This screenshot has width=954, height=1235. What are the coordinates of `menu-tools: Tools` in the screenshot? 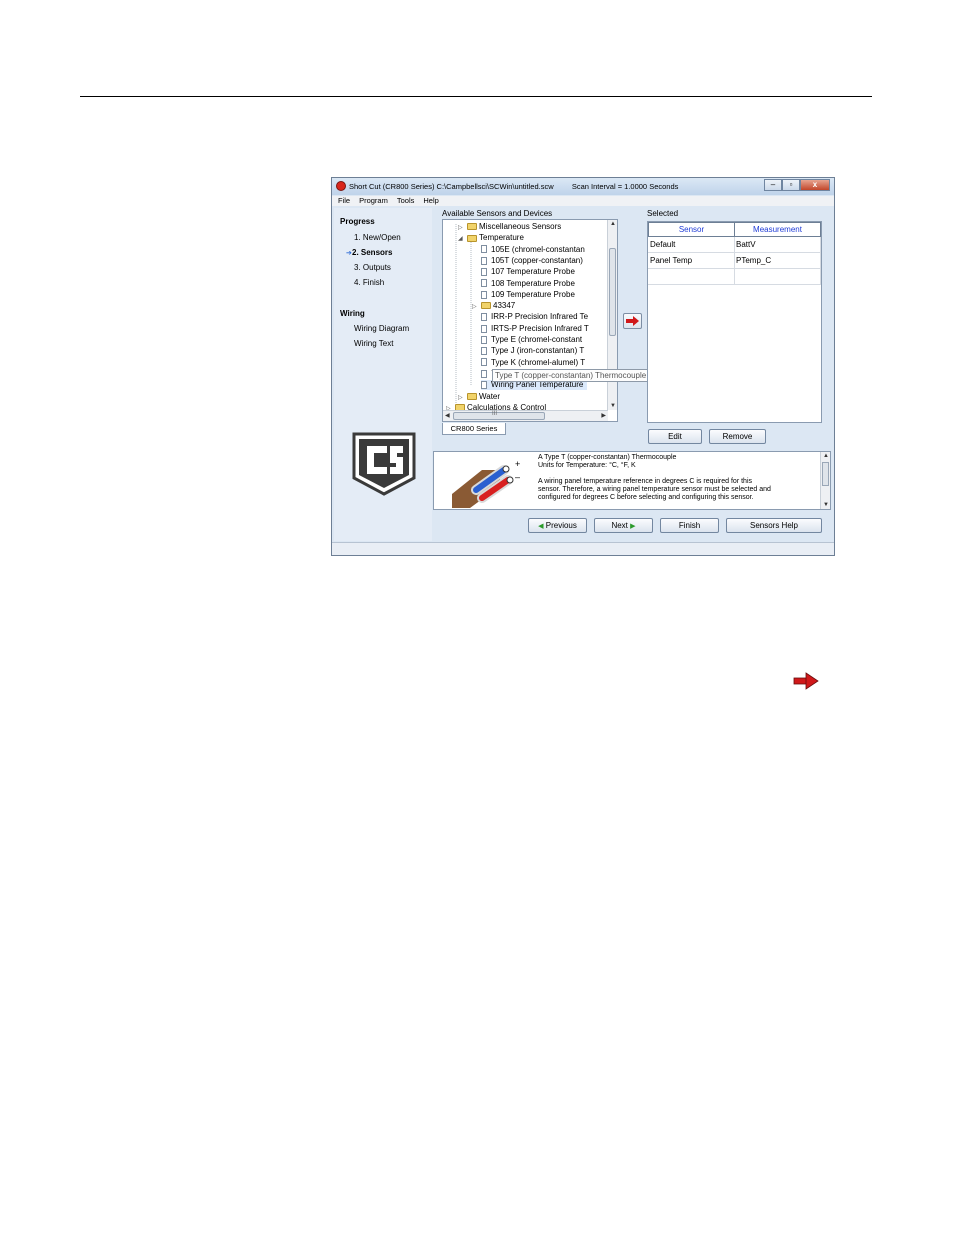 It's located at (406, 201).